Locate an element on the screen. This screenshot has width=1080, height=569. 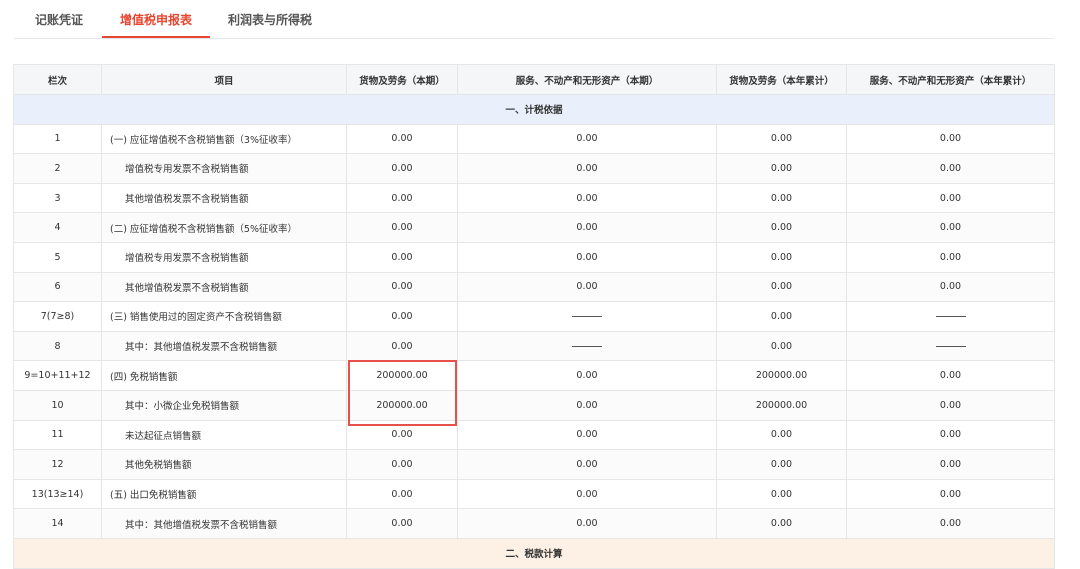
header-item: 项目 is located at coordinates (224, 79).